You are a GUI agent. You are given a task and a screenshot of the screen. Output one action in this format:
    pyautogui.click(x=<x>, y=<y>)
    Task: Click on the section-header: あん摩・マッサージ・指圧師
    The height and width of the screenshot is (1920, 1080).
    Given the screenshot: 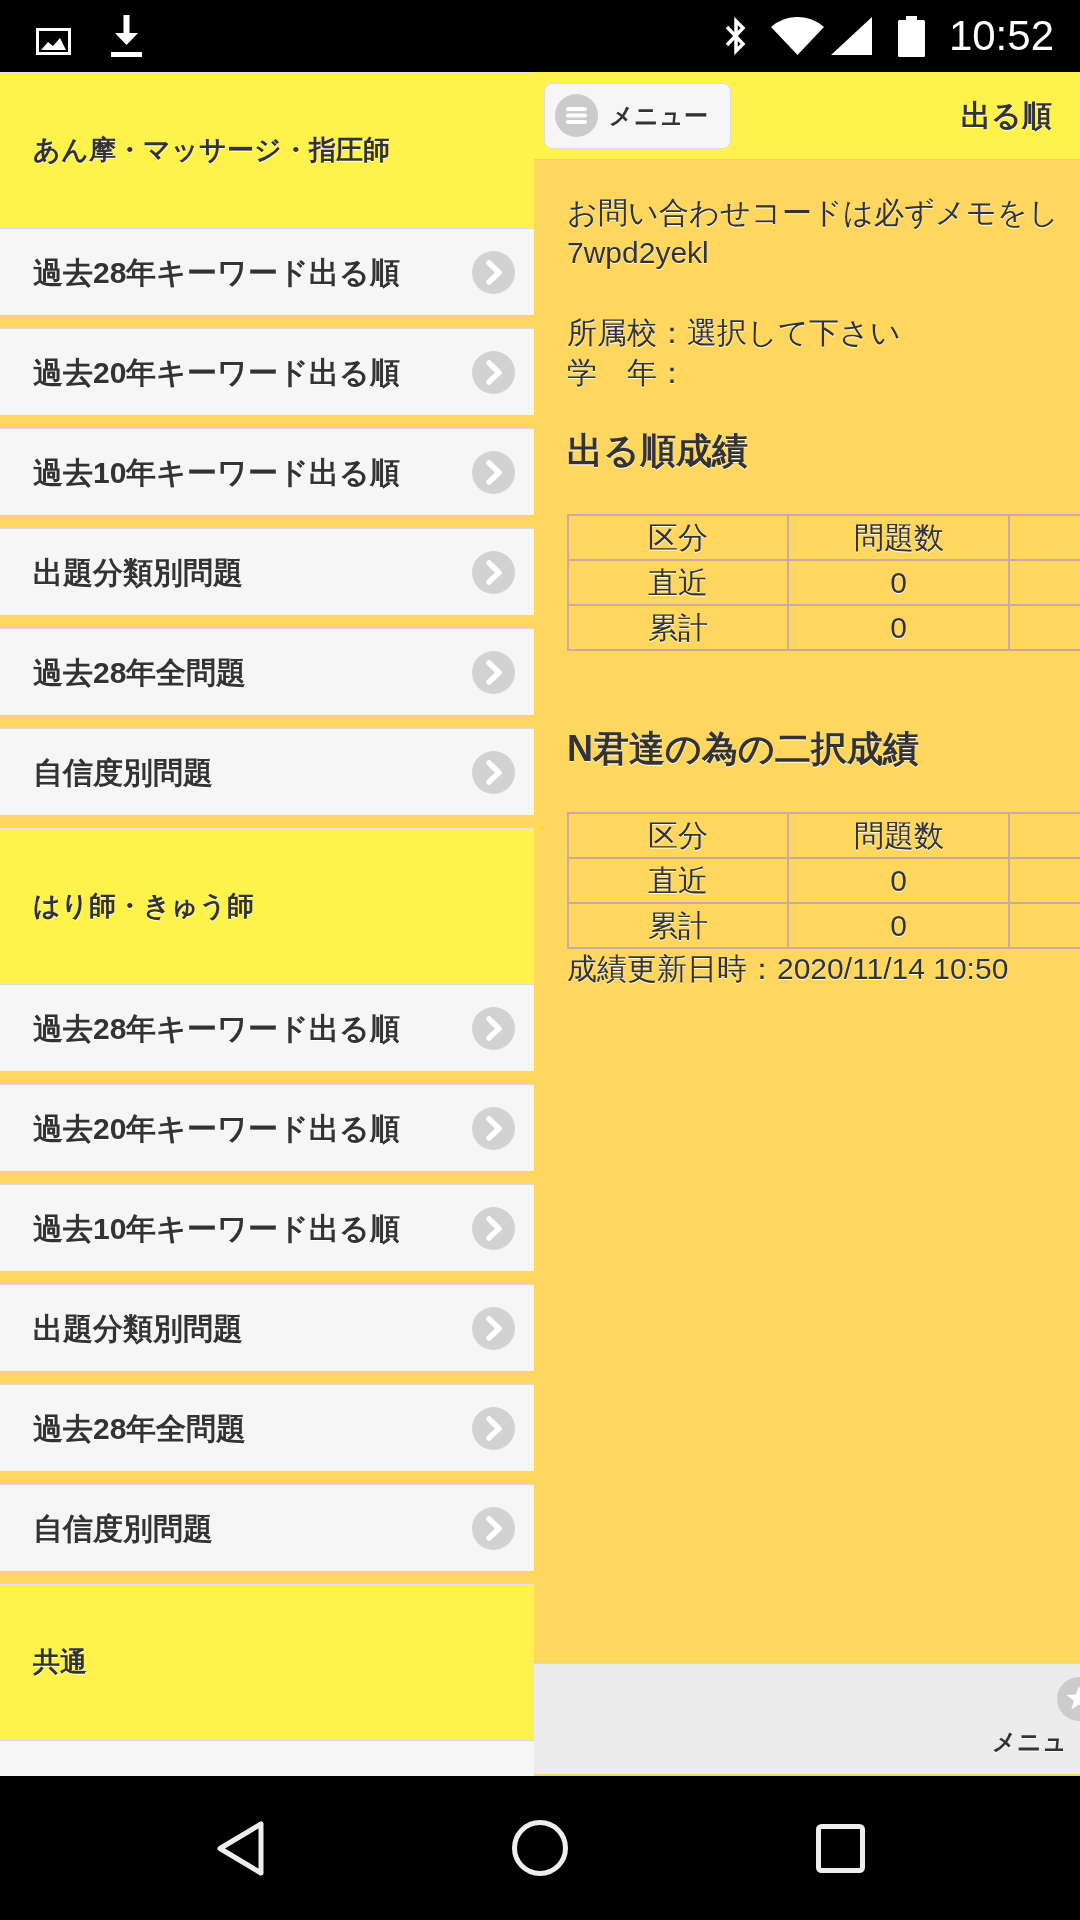 What is the action you would take?
    pyautogui.click(x=267, y=150)
    